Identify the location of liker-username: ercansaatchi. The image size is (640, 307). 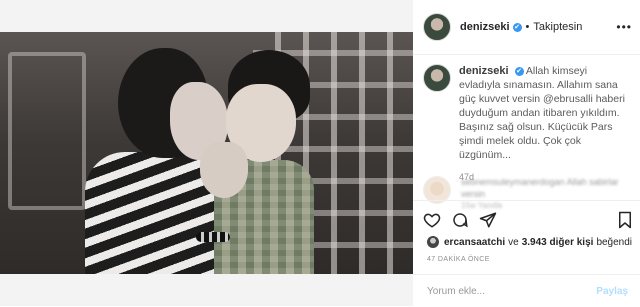
(474, 242).